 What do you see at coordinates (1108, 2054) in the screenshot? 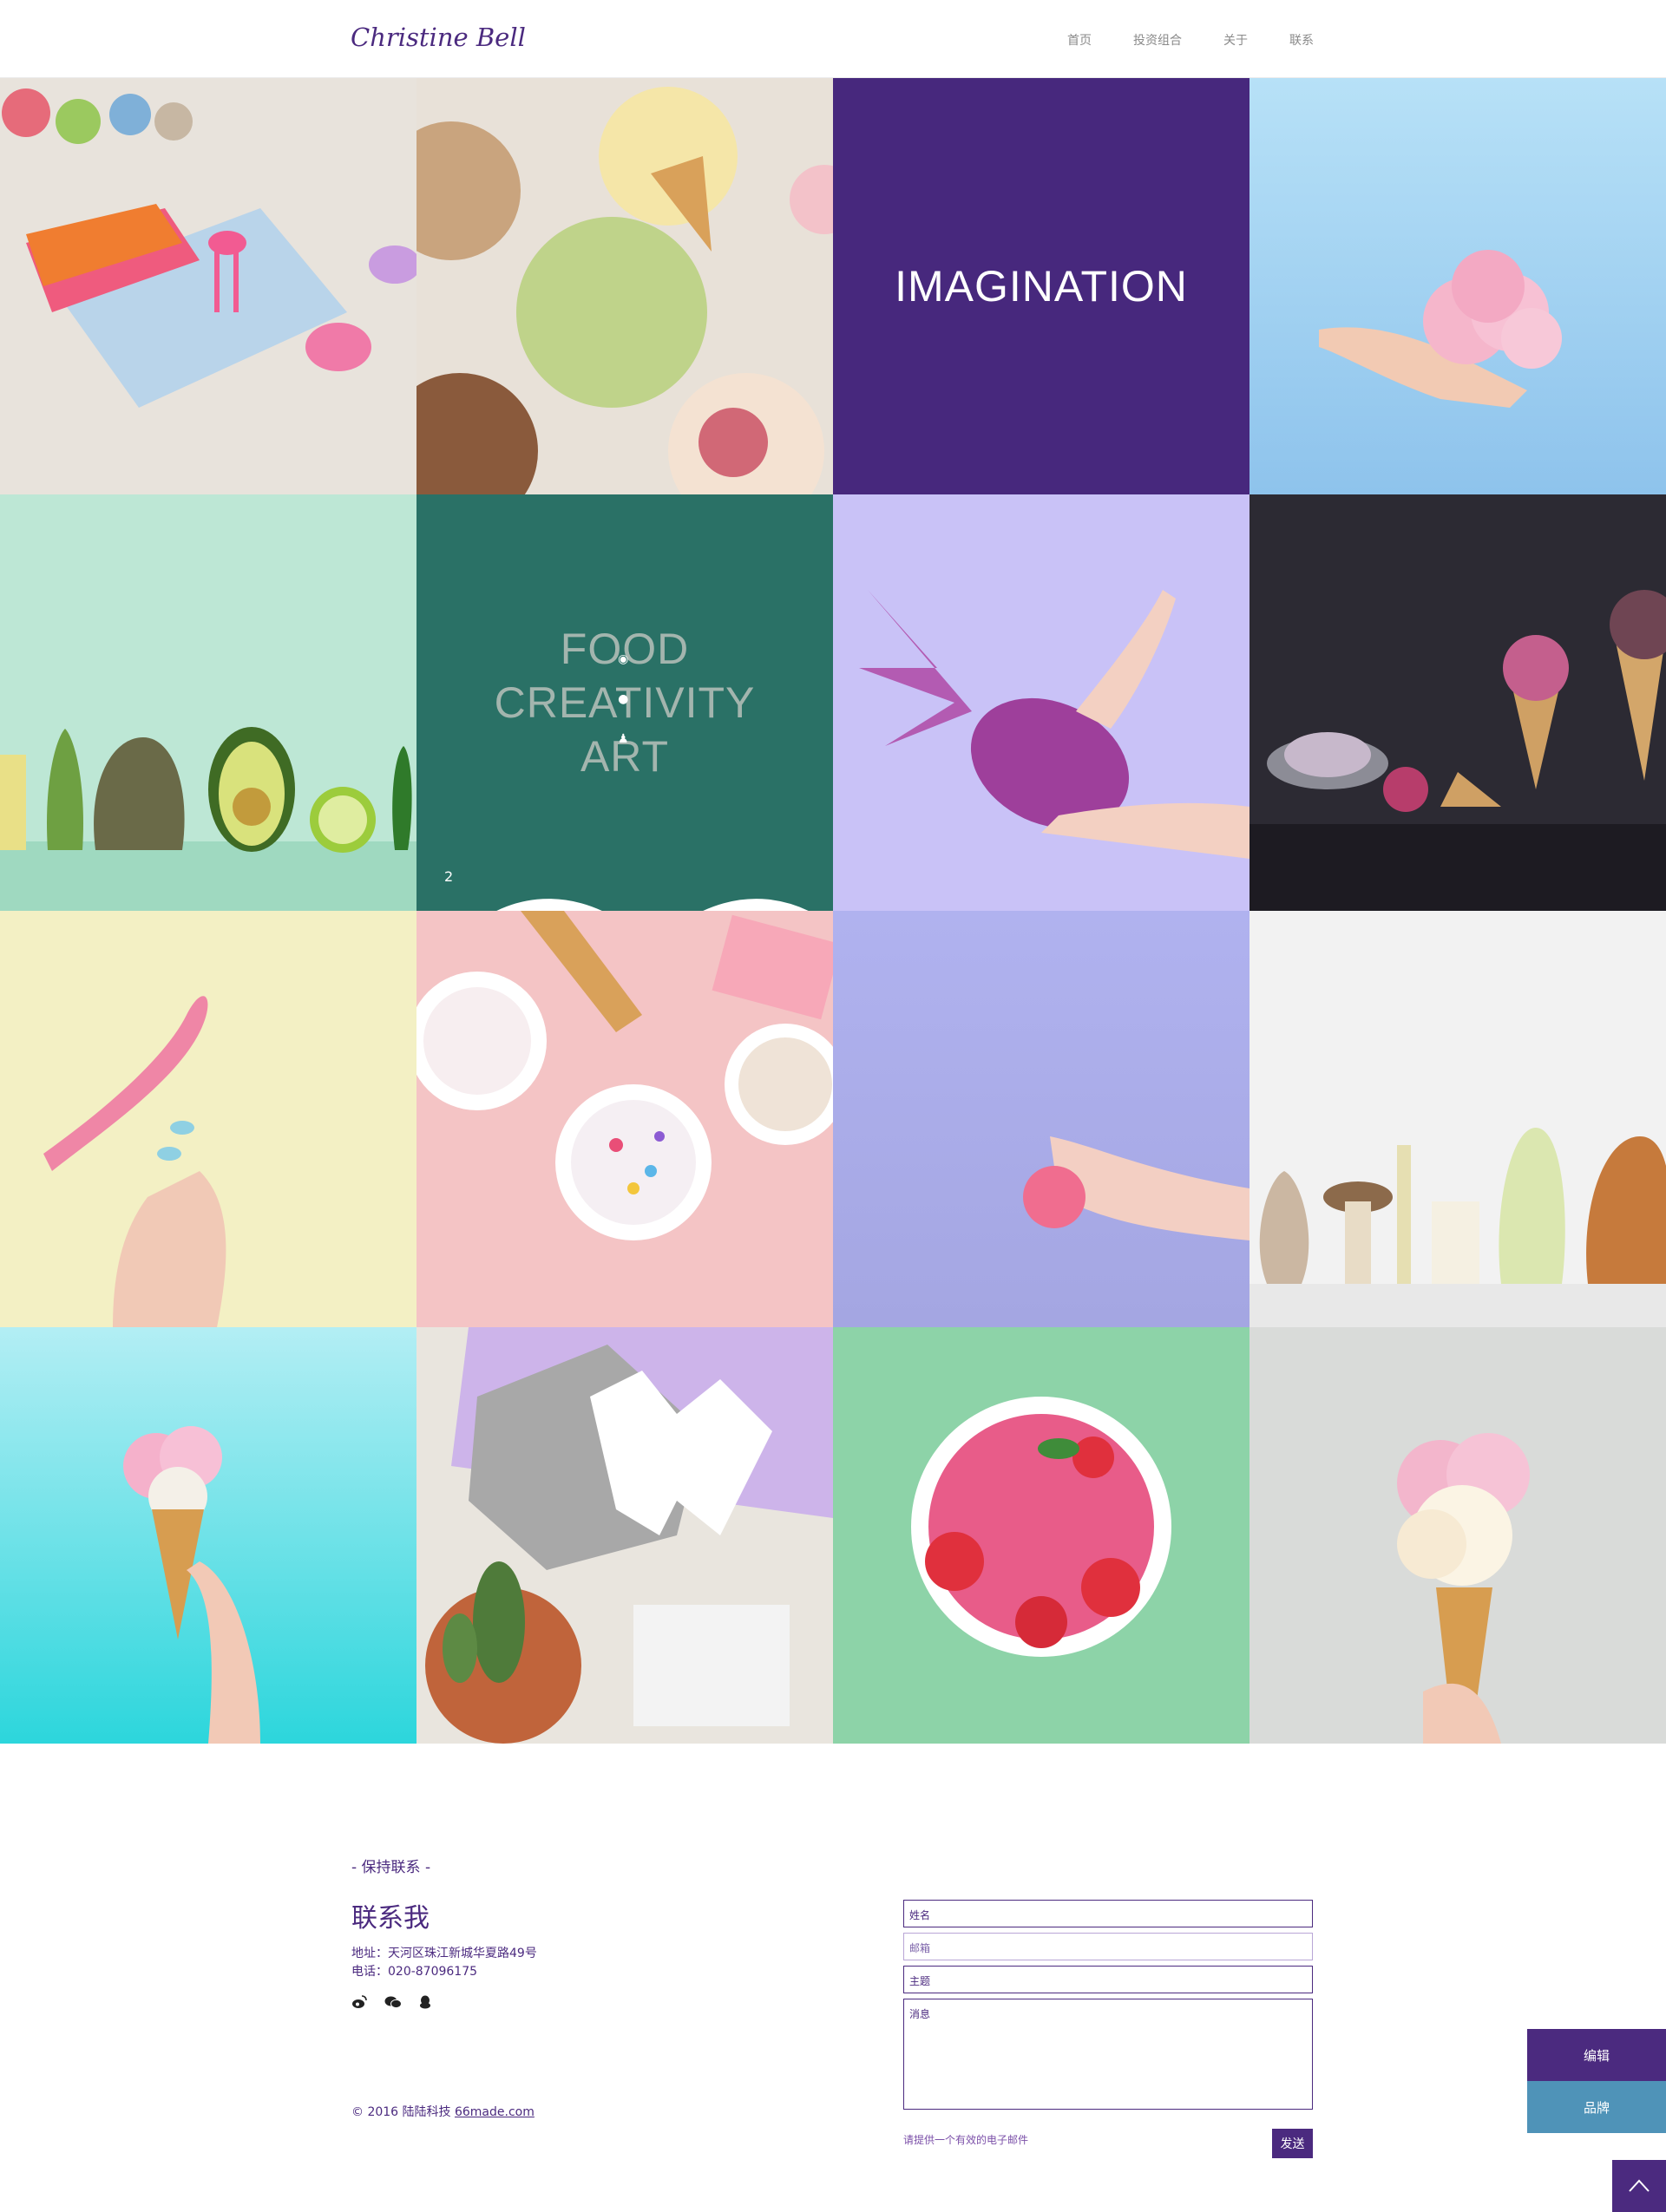
I see `message-field: 消息` at bounding box center [1108, 2054].